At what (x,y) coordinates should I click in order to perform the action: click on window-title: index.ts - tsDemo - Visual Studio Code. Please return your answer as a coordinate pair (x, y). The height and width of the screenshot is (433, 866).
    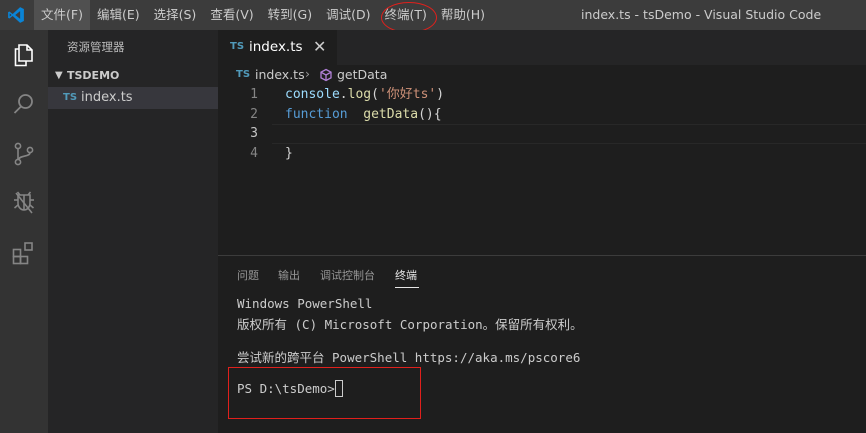
    Looking at the image, I should click on (701, 14).